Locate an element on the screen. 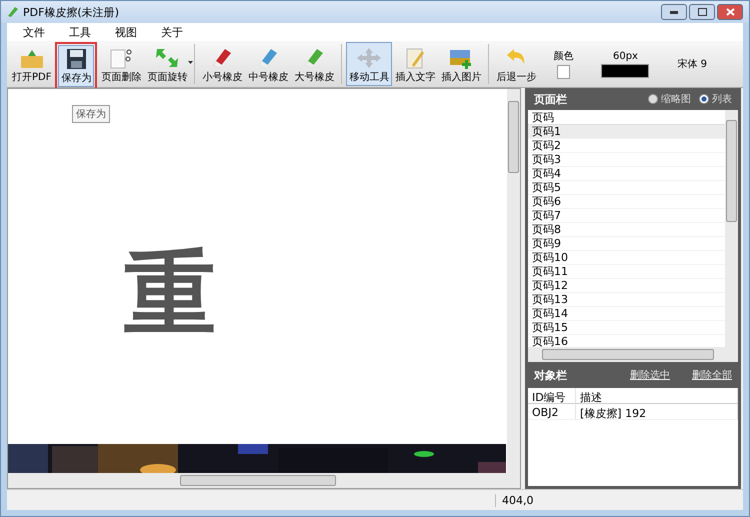  toolbar-button: 打开PDF is located at coordinates (31, 64).